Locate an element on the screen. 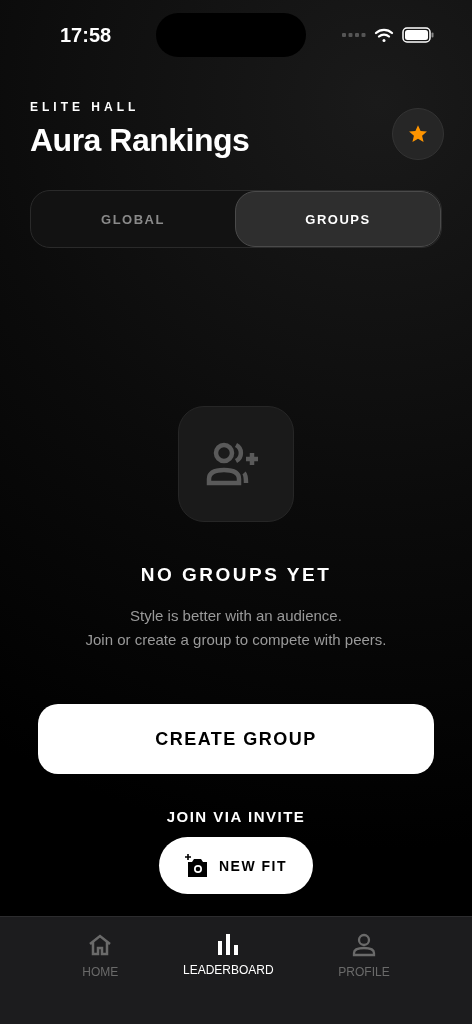  signal-icon is located at coordinates (354, 35).